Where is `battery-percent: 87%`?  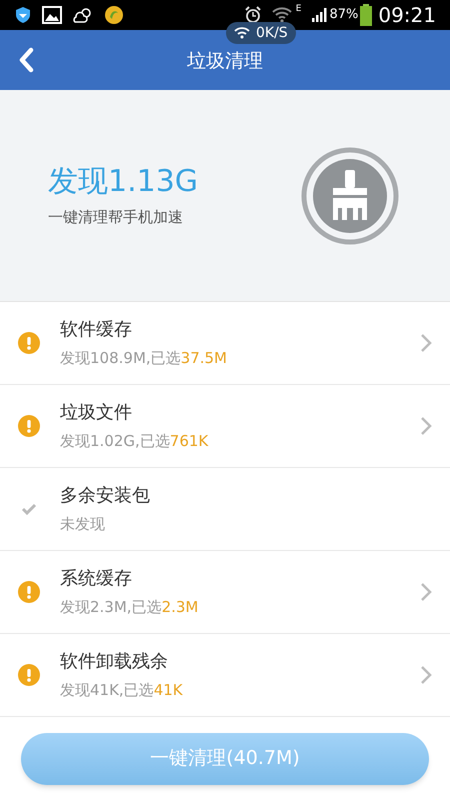 battery-percent: 87% is located at coordinates (343, 15).